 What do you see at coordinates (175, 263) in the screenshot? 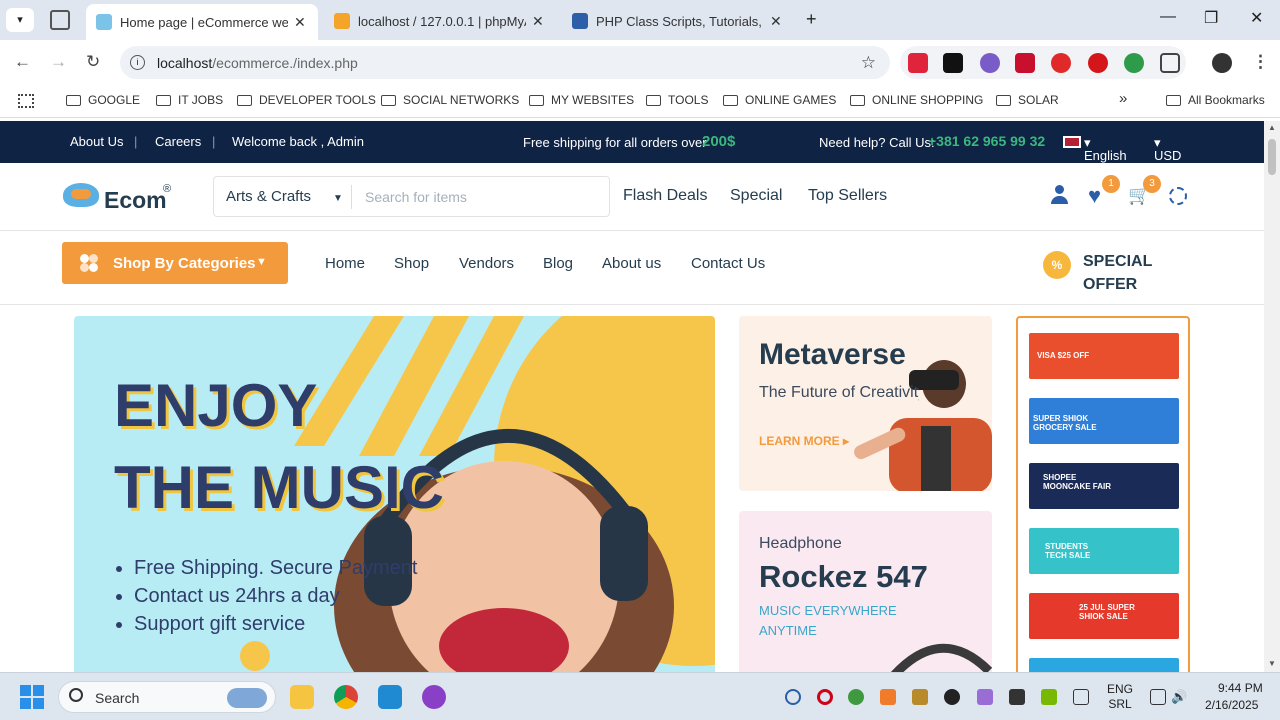
I see `shop-by-categories-button: Shop By Categories ▼` at bounding box center [175, 263].